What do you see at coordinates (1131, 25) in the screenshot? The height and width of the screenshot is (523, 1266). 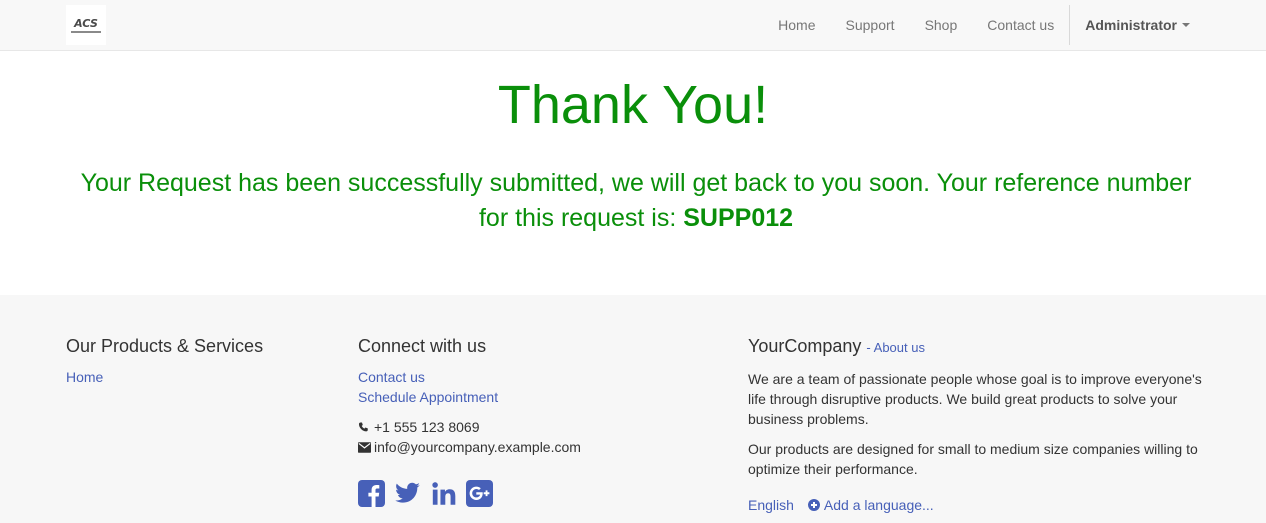 I see `user-name: Administrator` at bounding box center [1131, 25].